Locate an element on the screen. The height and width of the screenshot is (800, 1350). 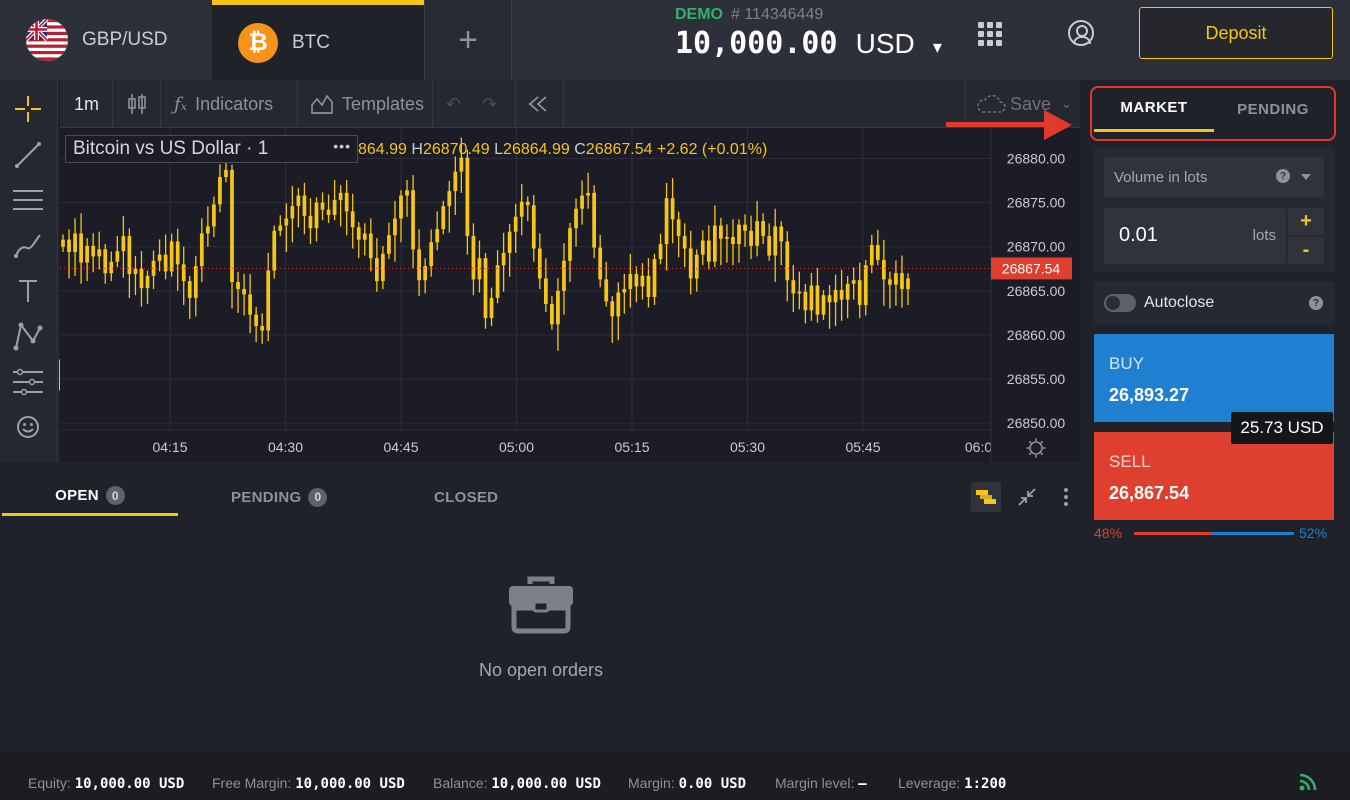
candle-type-icon is located at coordinates (137, 104).